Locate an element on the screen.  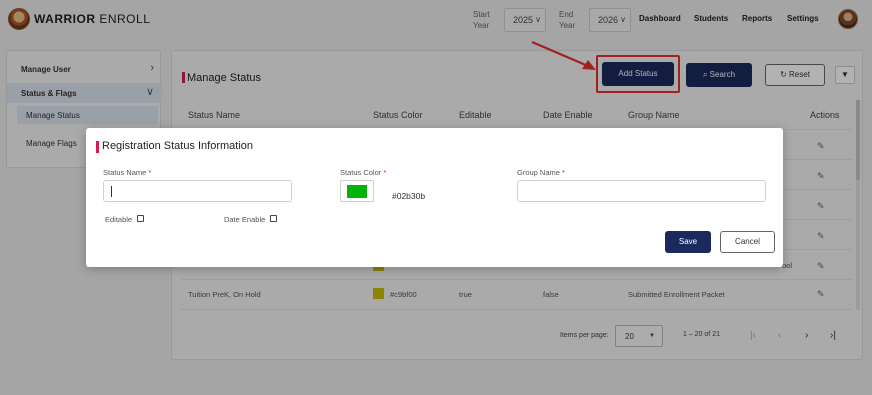
text-cursor is located at coordinates (111, 191).